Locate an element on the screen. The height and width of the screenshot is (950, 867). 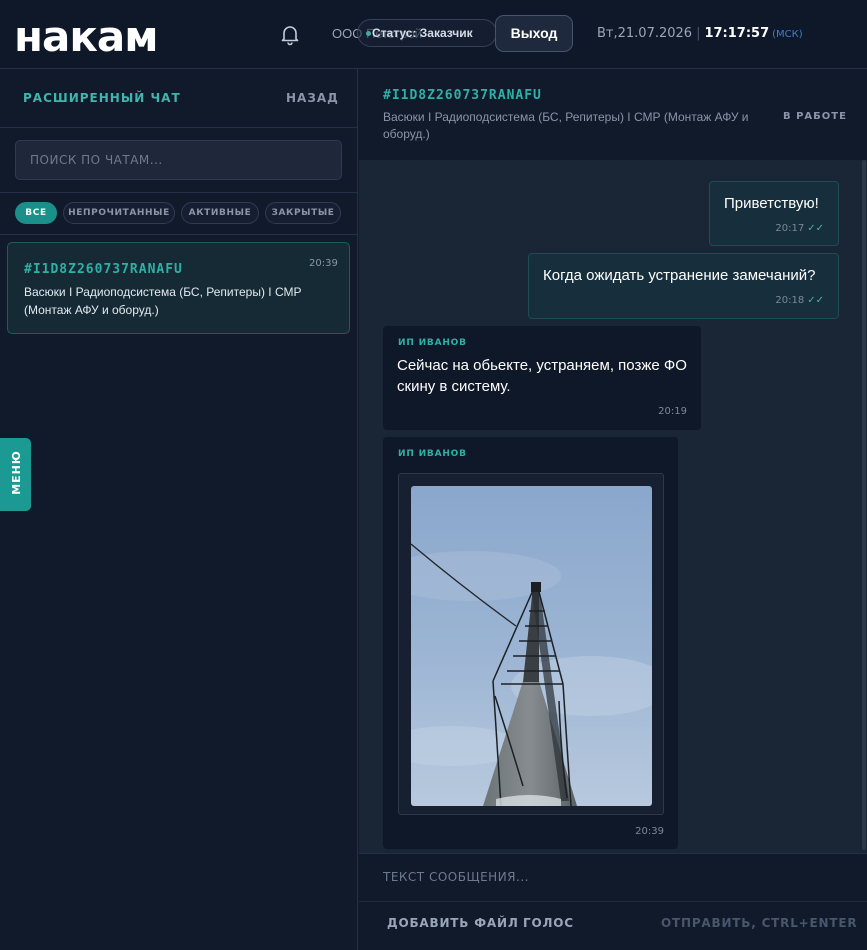
message-text: Когда ожидать устранение замечаний? is located at coordinates (679, 275).